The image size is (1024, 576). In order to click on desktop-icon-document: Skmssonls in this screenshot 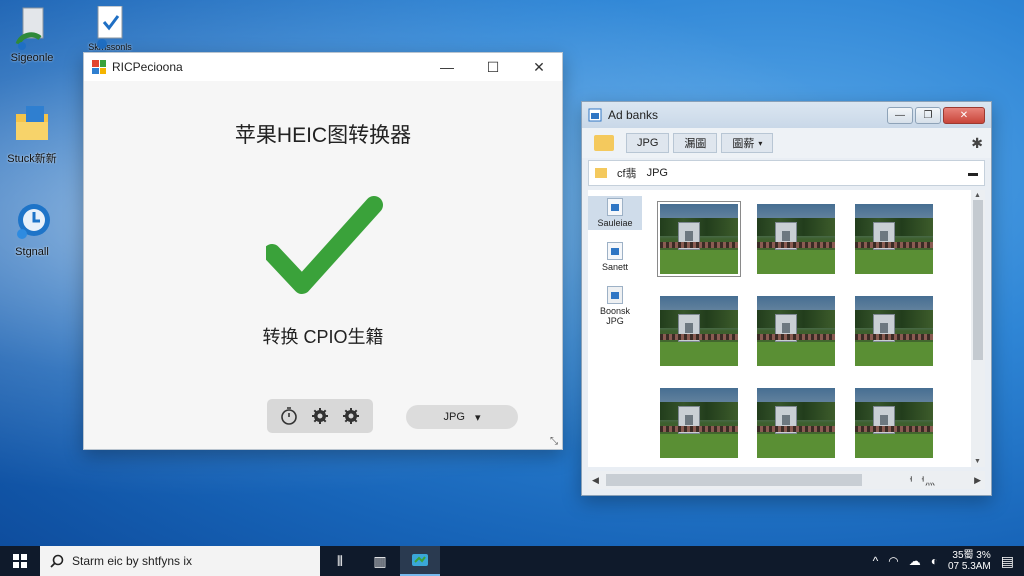, I will do `click(110, 28)`.